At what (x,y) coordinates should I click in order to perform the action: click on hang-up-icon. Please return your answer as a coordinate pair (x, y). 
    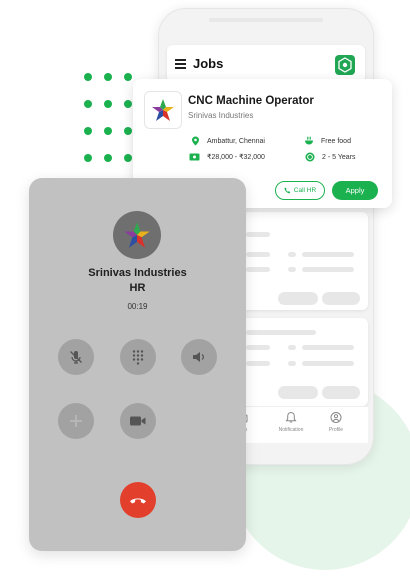
    Looking at the image, I should click on (138, 501).